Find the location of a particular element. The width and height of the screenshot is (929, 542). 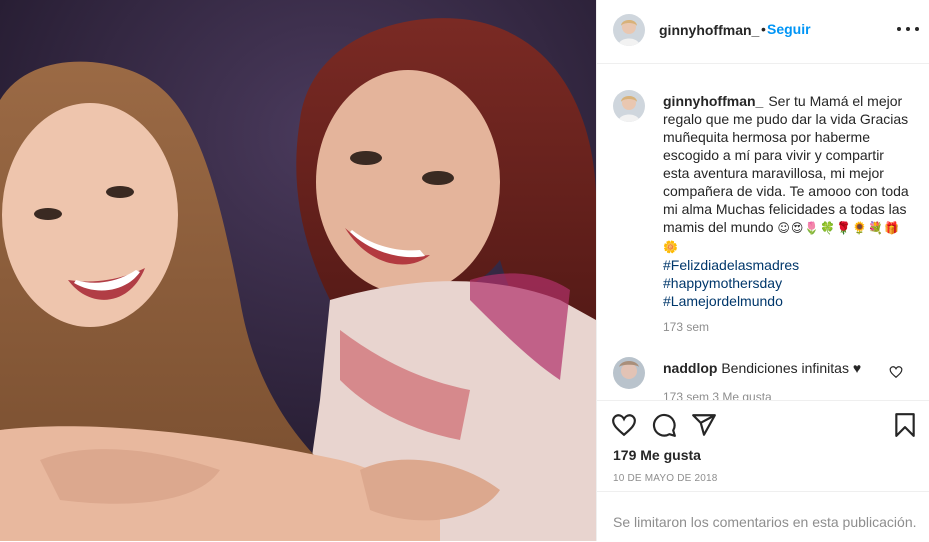

caption-timestamp: 173 sem is located at coordinates (686, 327).